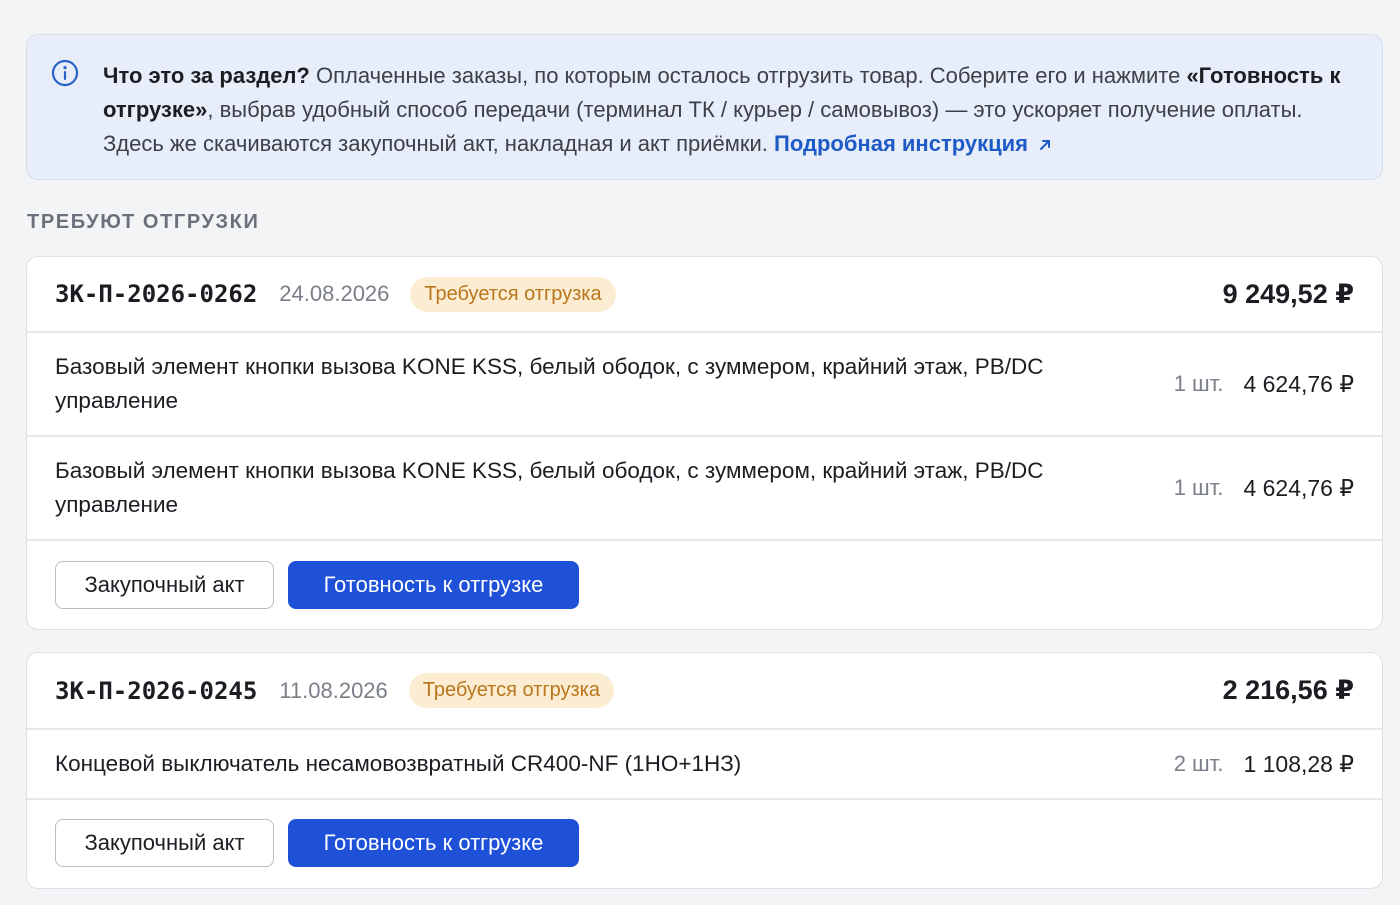  I want to click on order-date: 11.08.2026, so click(333, 690).